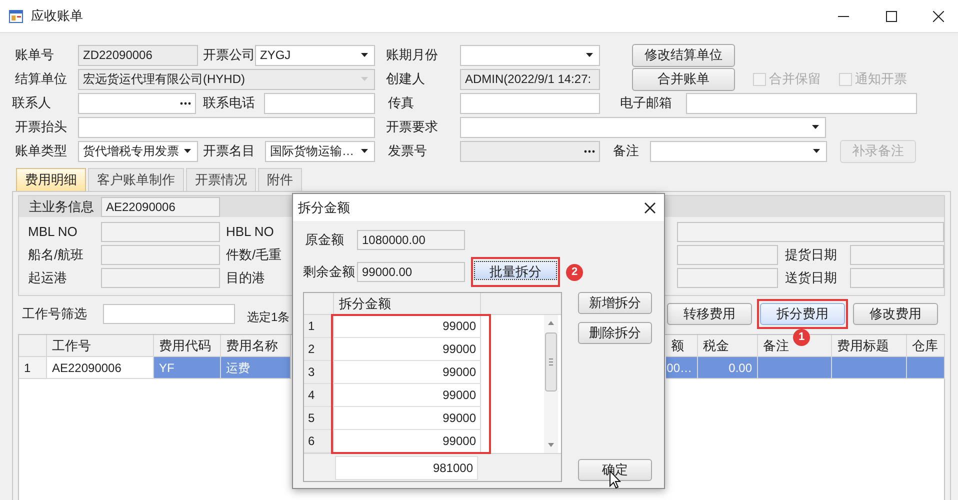  What do you see at coordinates (574, 272) in the screenshot?
I see `step-badge: 2` at bounding box center [574, 272].